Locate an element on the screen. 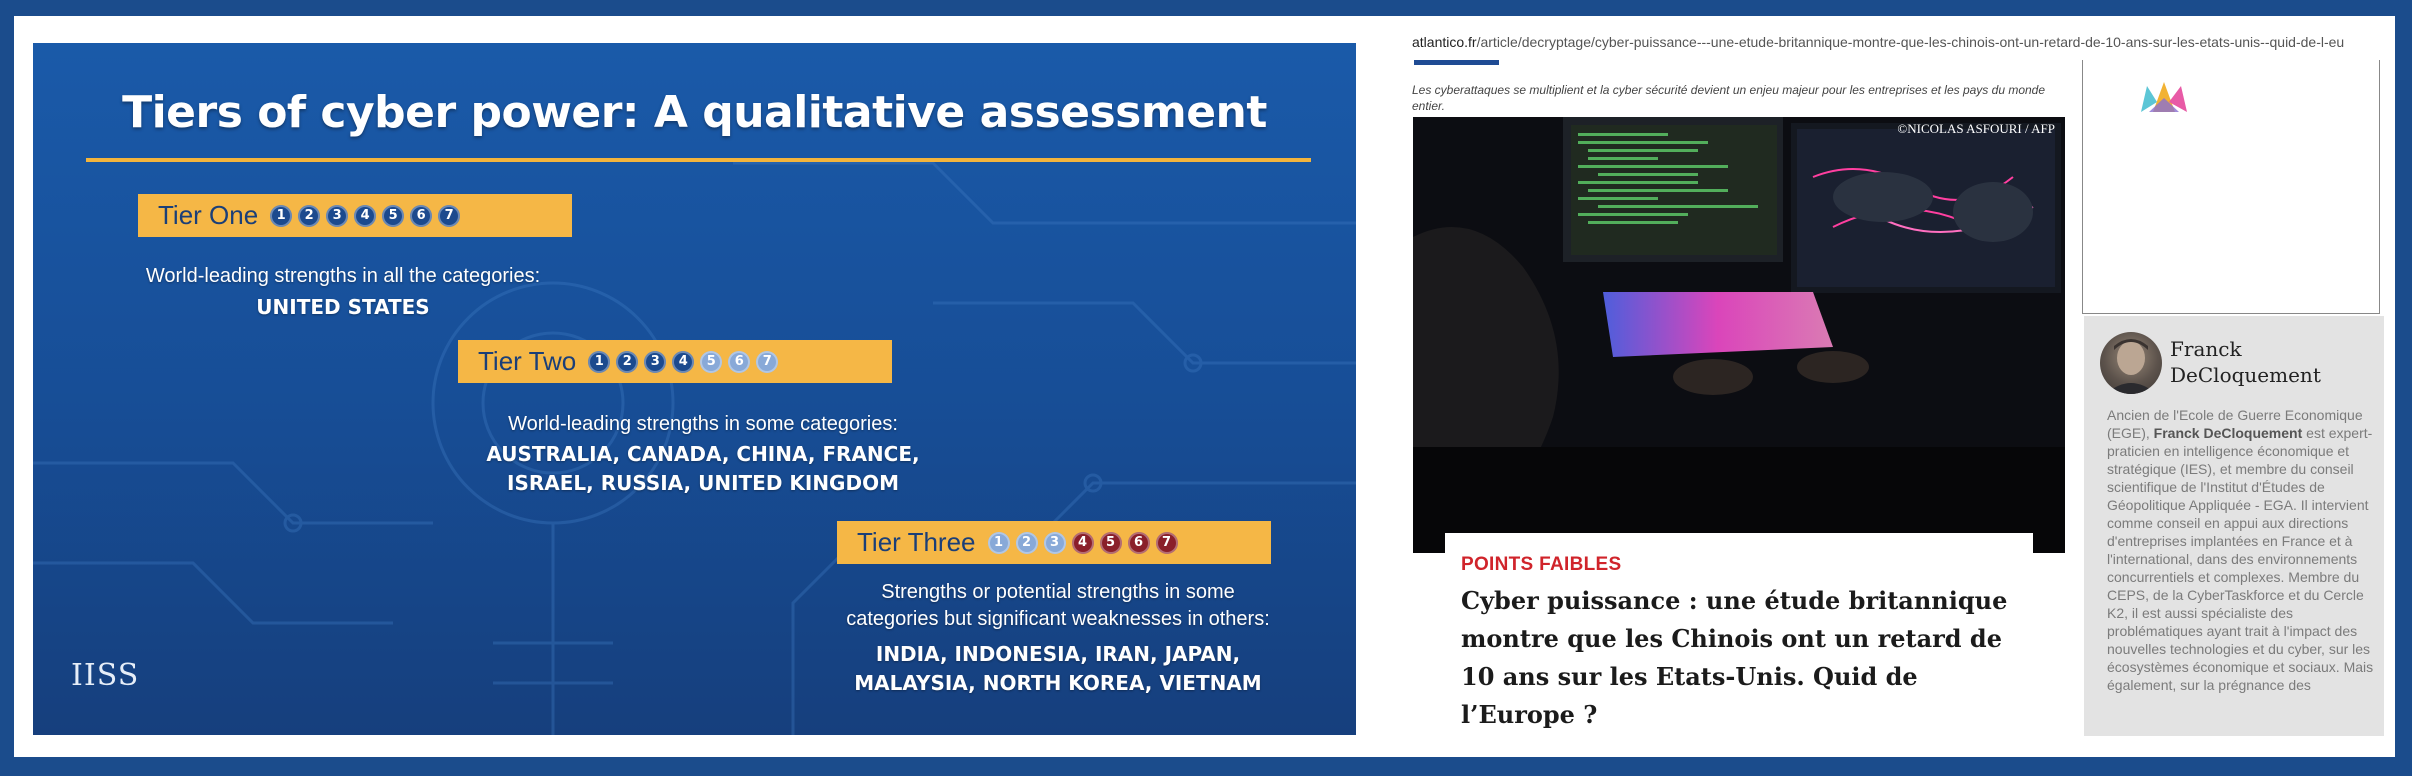 The height and width of the screenshot is (776, 2412). tier-three-countries-line1: INDIA, INDONESIA, IRAN, JAPAN, is located at coordinates (1058, 654).